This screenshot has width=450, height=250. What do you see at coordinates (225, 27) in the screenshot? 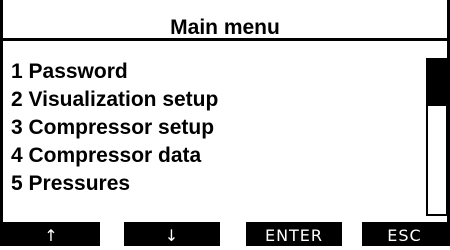
I see `page-title: Main menu` at bounding box center [225, 27].